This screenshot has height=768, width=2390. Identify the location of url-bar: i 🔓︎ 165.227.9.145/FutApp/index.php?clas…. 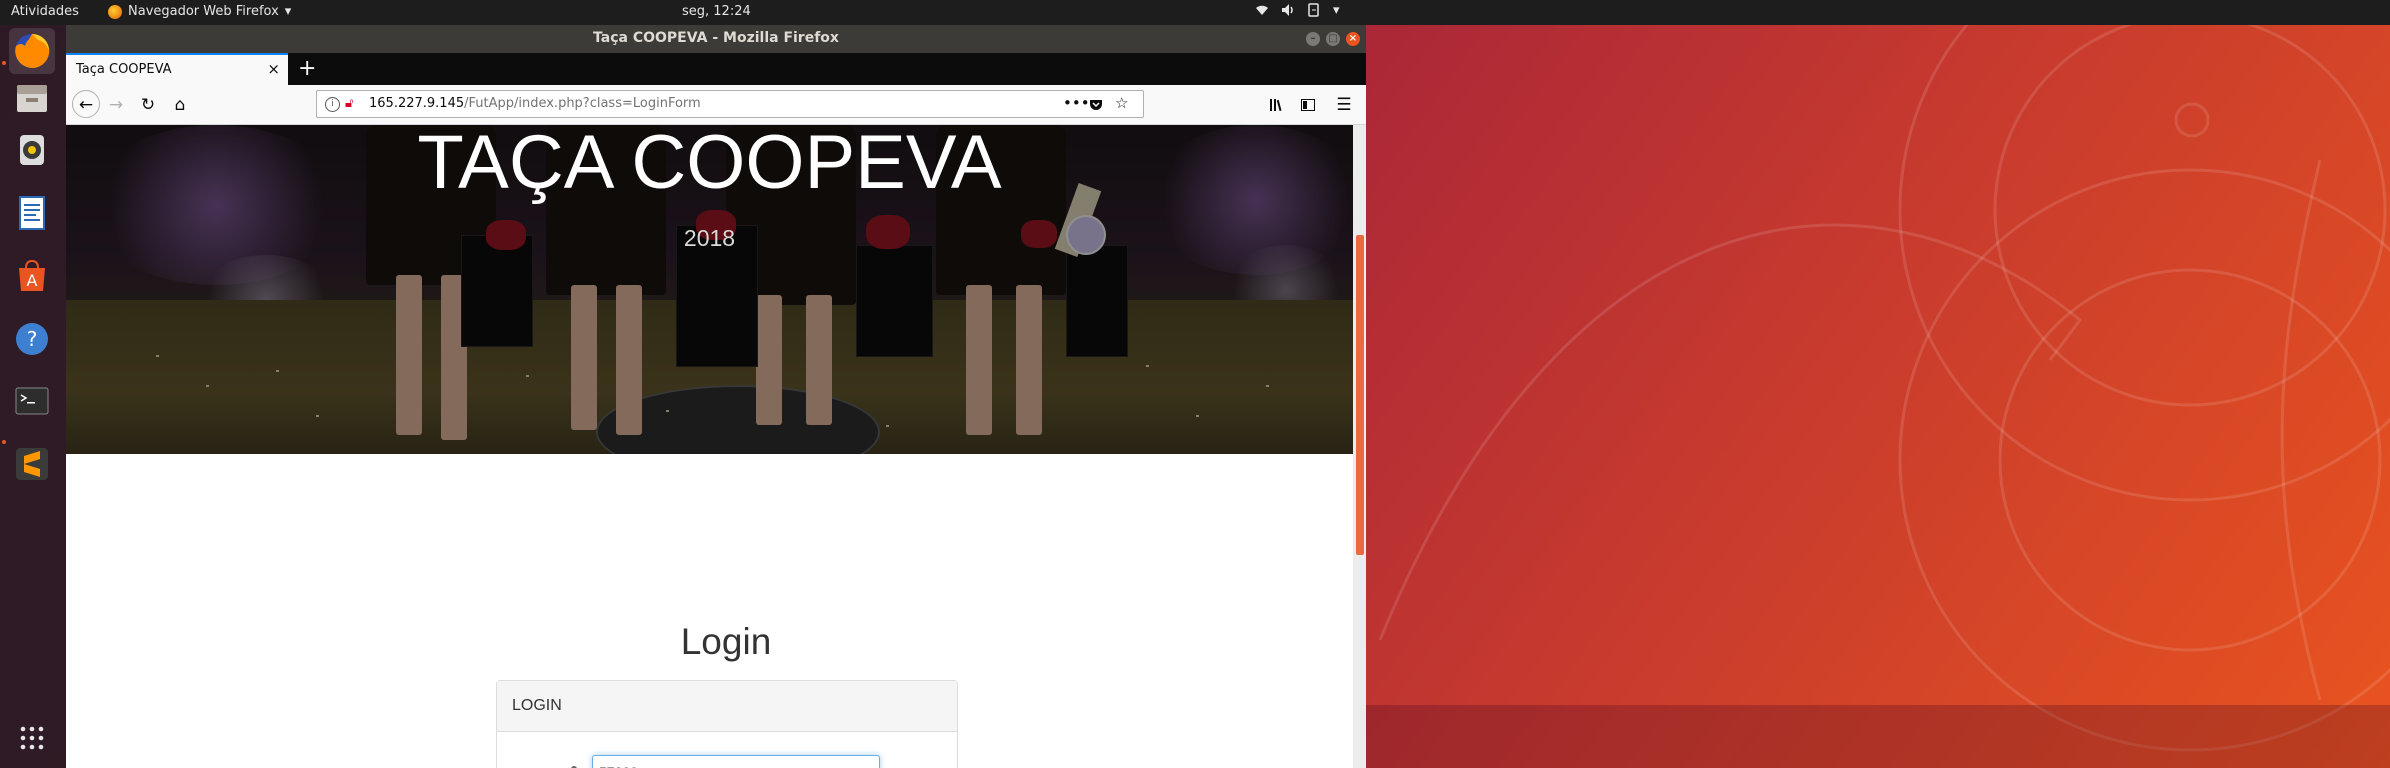
(730, 104).